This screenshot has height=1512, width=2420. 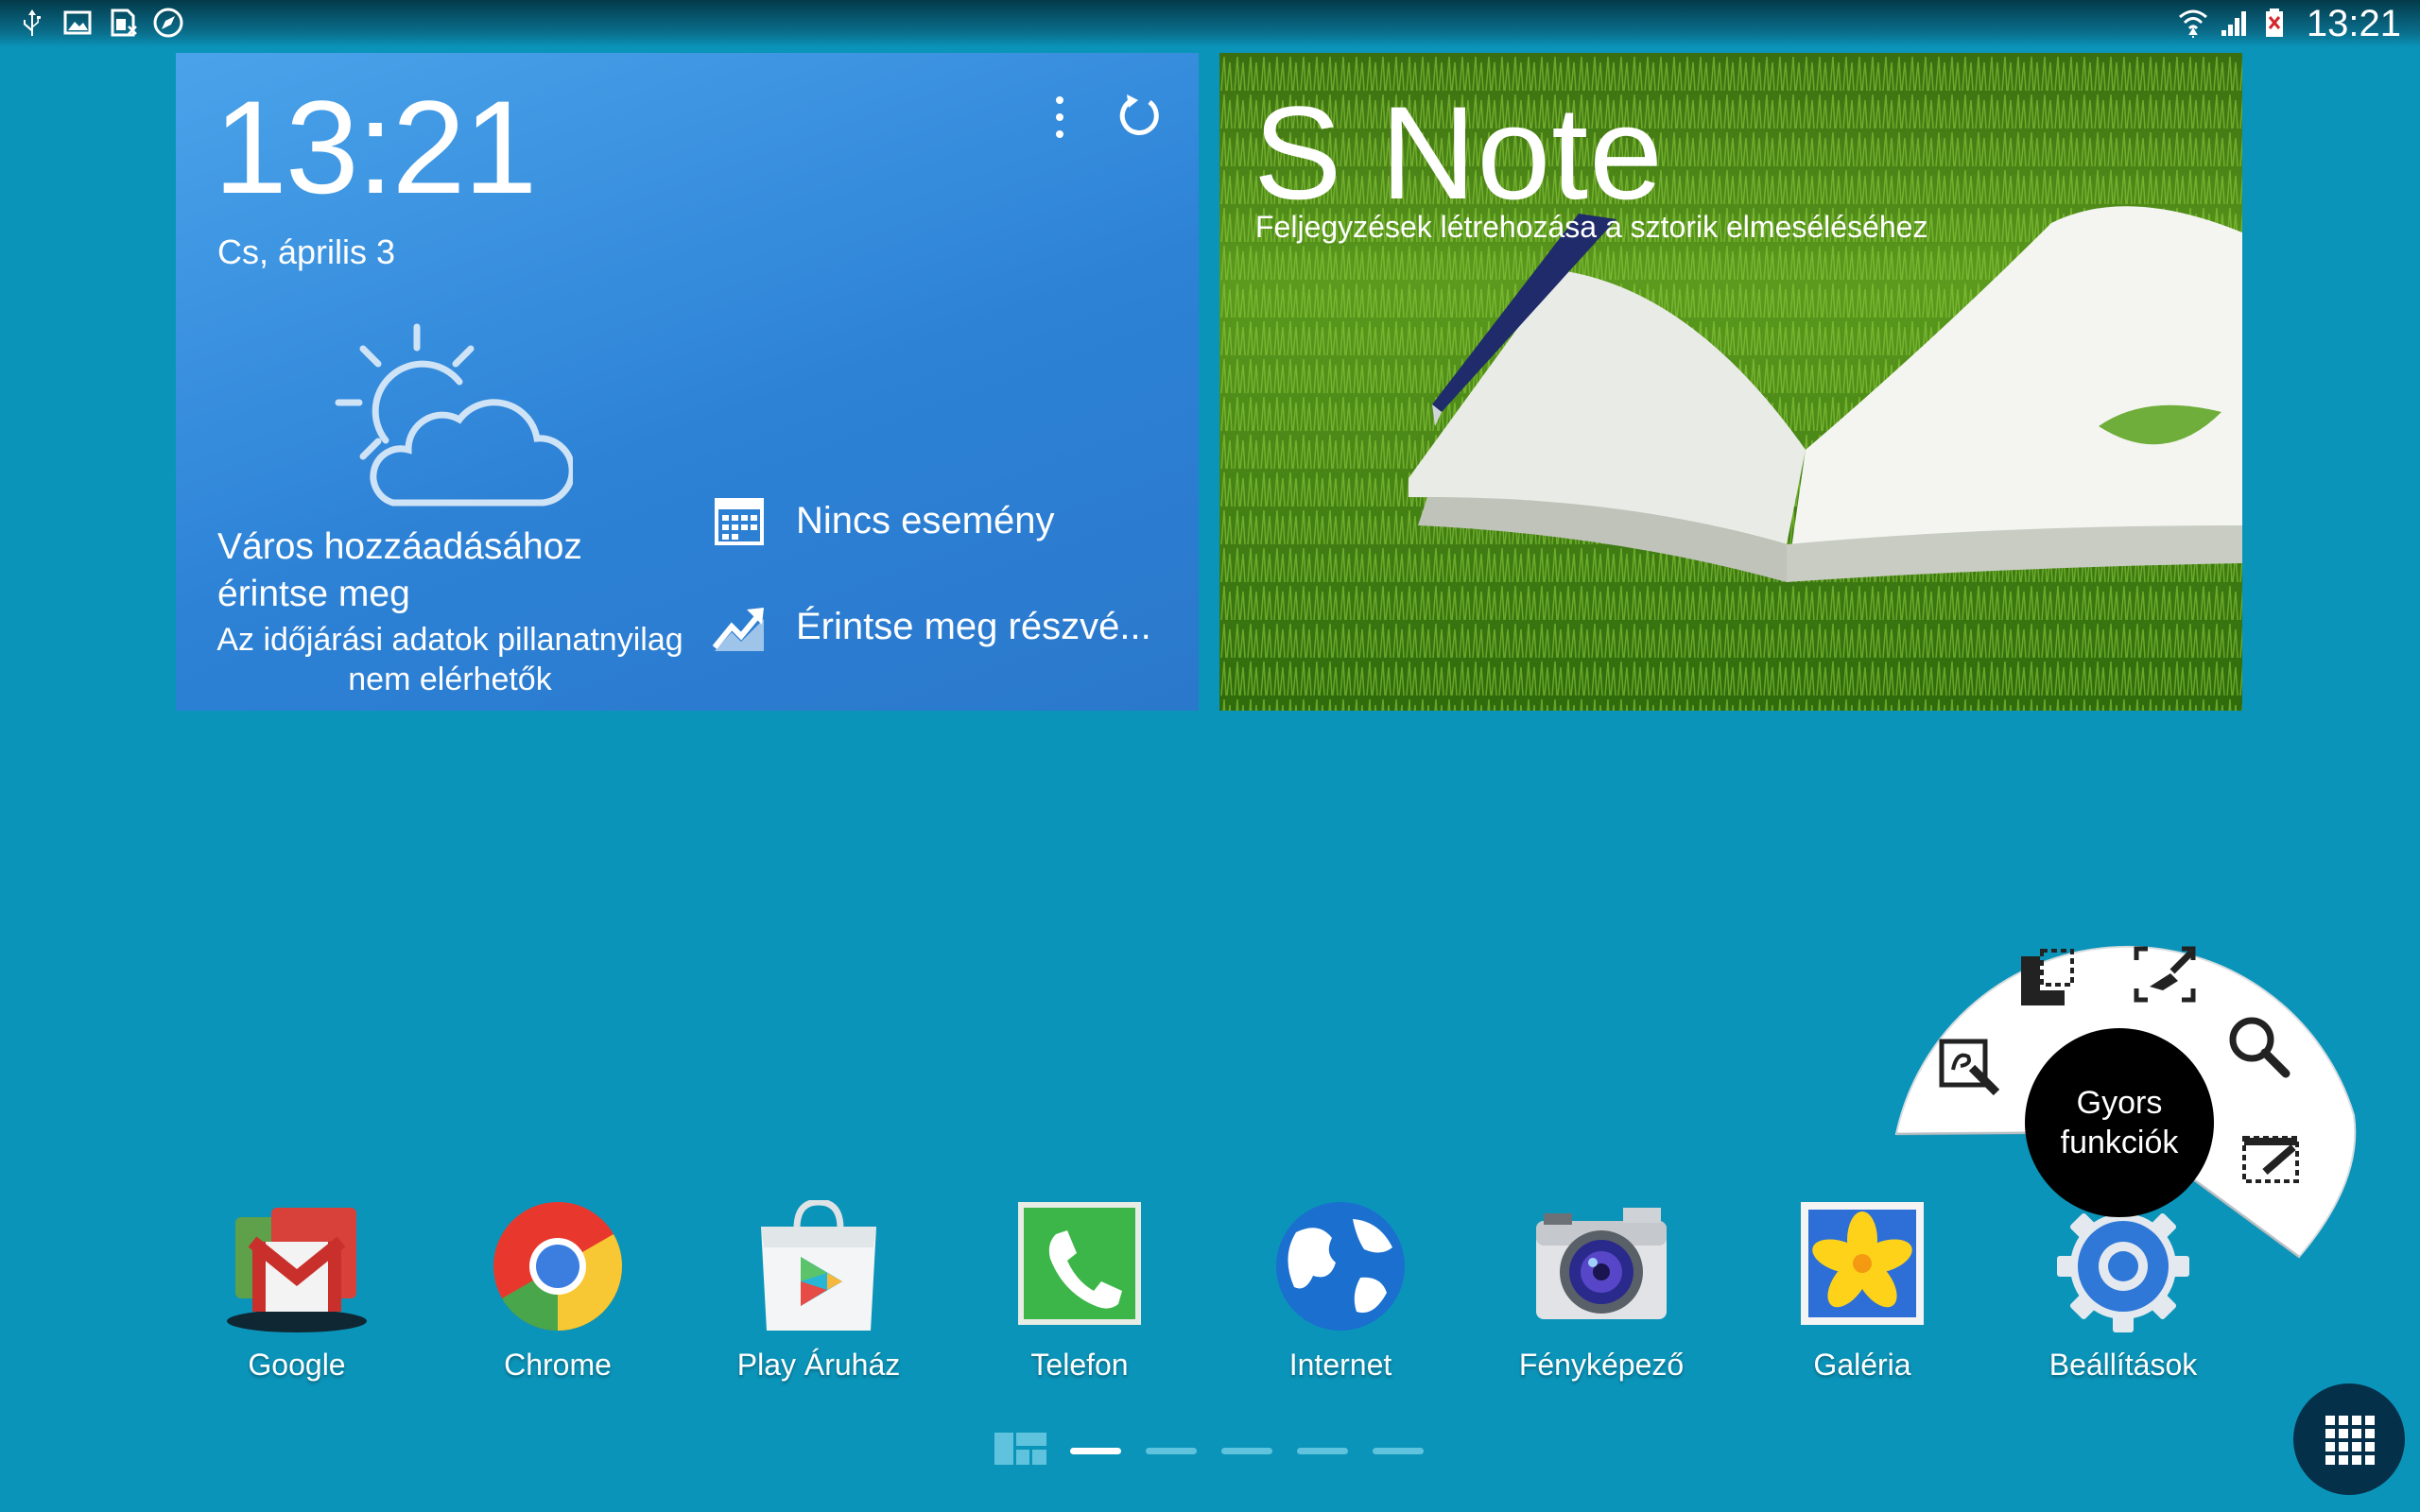 I want to click on app-internet: Internet, so click(x=1340, y=1299).